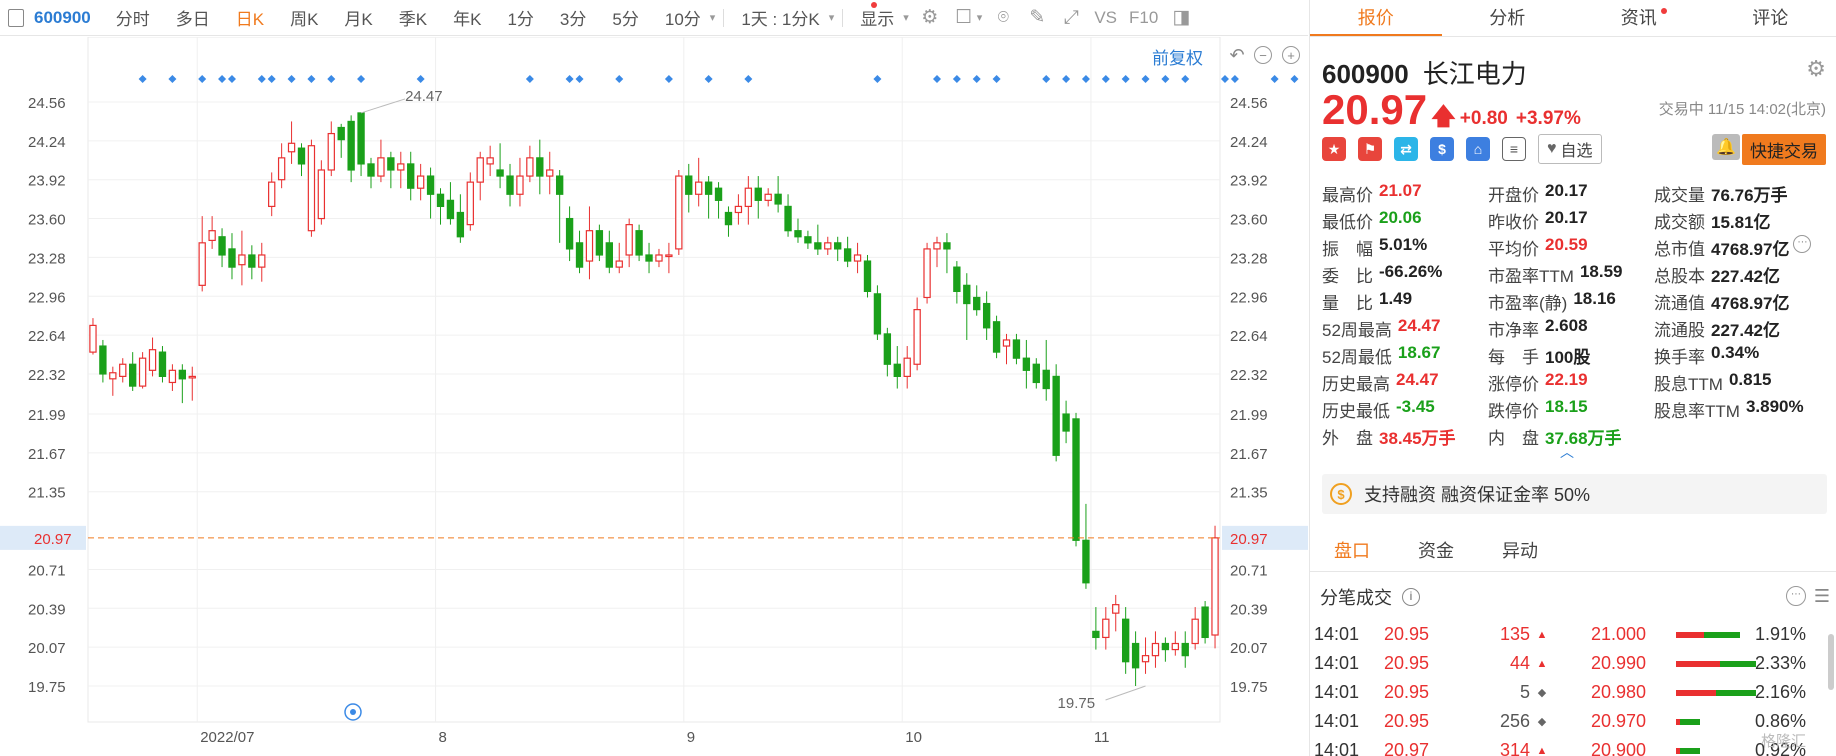 The image size is (1836, 756). What do you see at coordinates (1105, 18) in the screenshot?
I see `compare-button: VS` at bounding box center [1105, 18].